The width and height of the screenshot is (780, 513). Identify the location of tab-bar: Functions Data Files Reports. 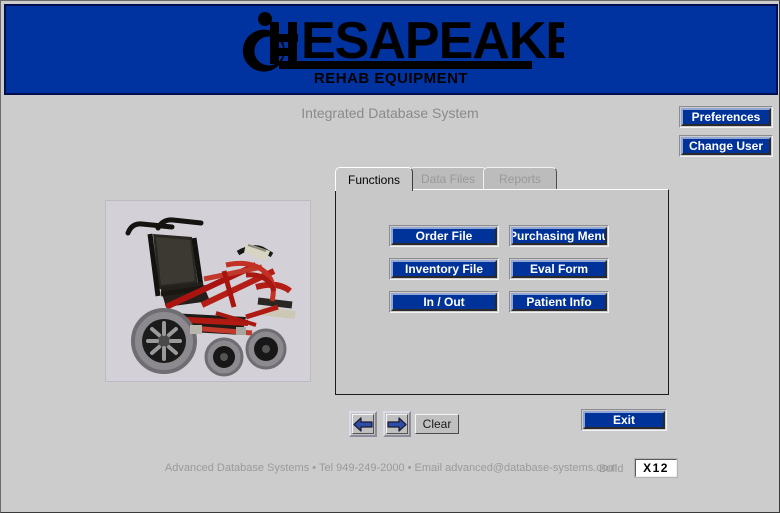
(502, 179).